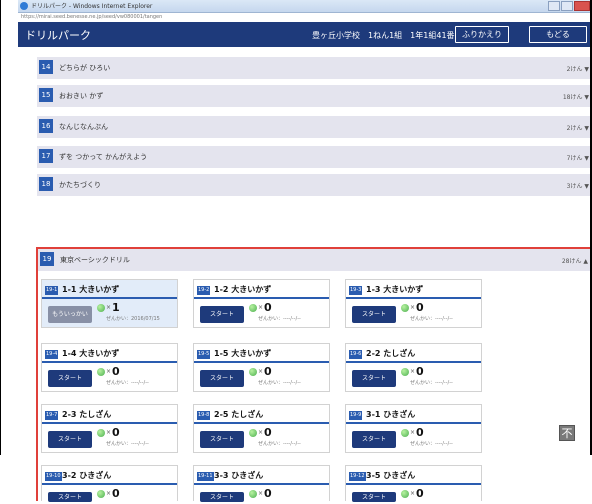 The image size is (592, 504). Describe the element at coordinates (574, 261) in the screenshot. I see `unit-count: 28けん ▲` at that location.